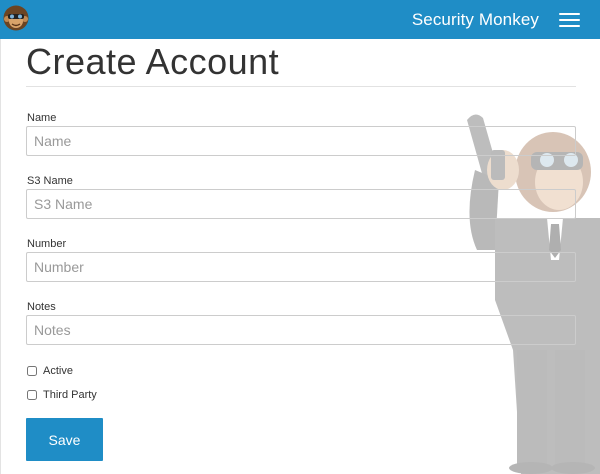 The image size is (600, 474). Describe the element at coordinates (50, 181) in the screenshot. I see `s3-name-label: S3 Name` at that location.